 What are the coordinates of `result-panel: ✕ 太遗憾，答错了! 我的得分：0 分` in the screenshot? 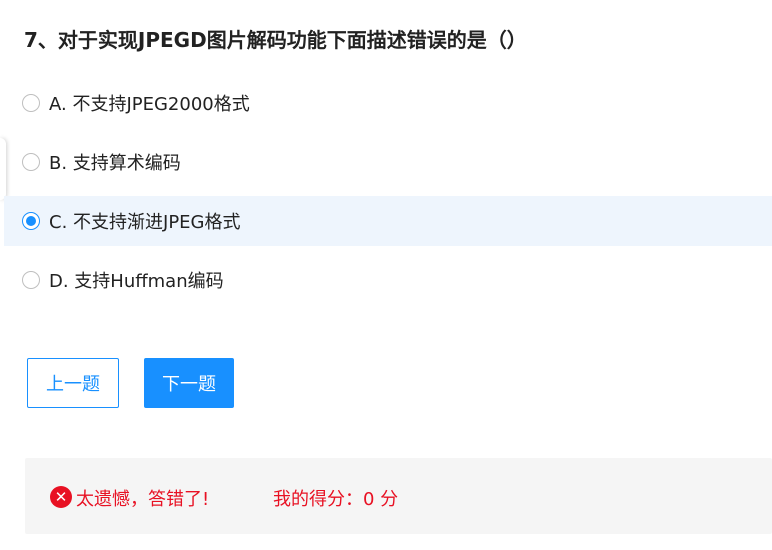 It's located at (398, 496).